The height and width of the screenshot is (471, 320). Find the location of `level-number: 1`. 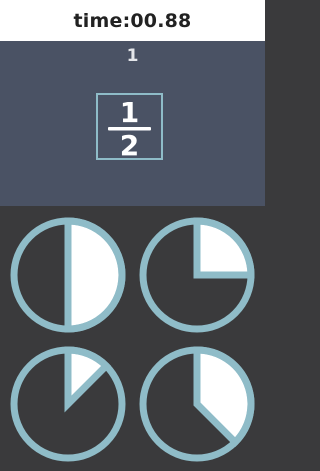

level-number: 1 is located at coordinates (132, 56).